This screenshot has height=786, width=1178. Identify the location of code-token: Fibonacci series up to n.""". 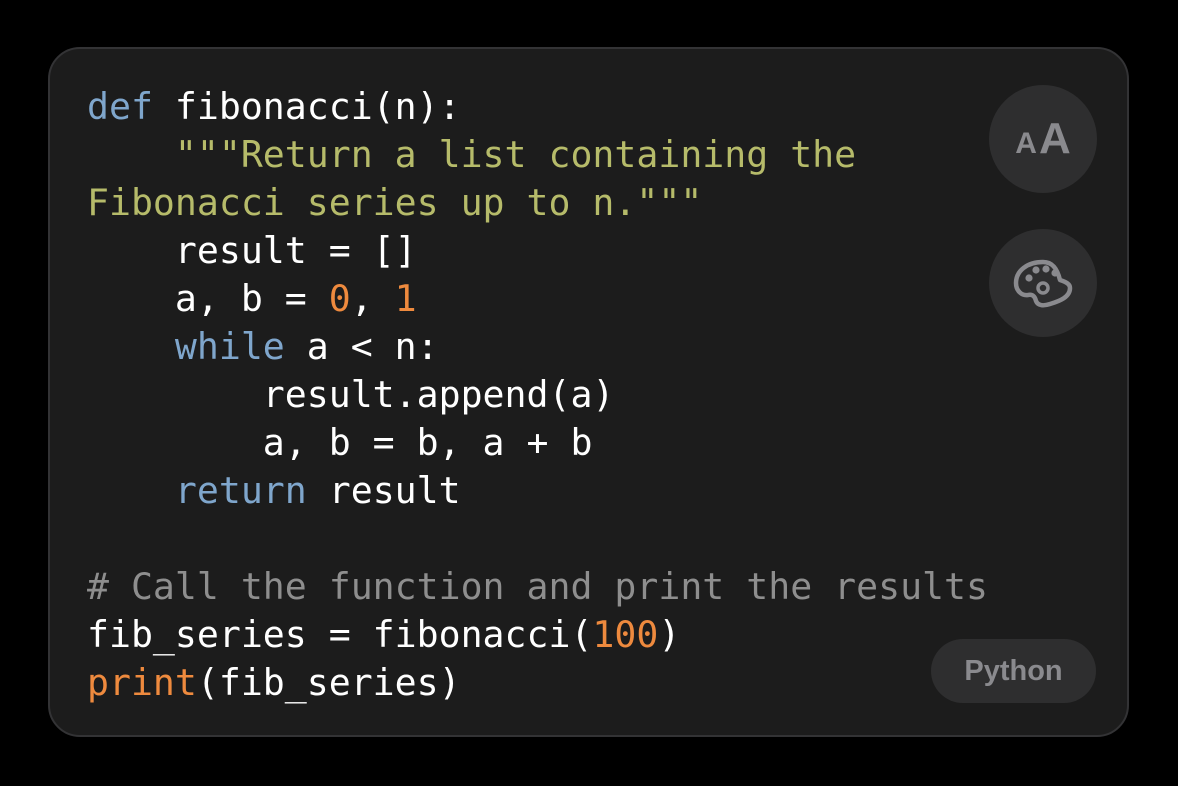
(395, 202).